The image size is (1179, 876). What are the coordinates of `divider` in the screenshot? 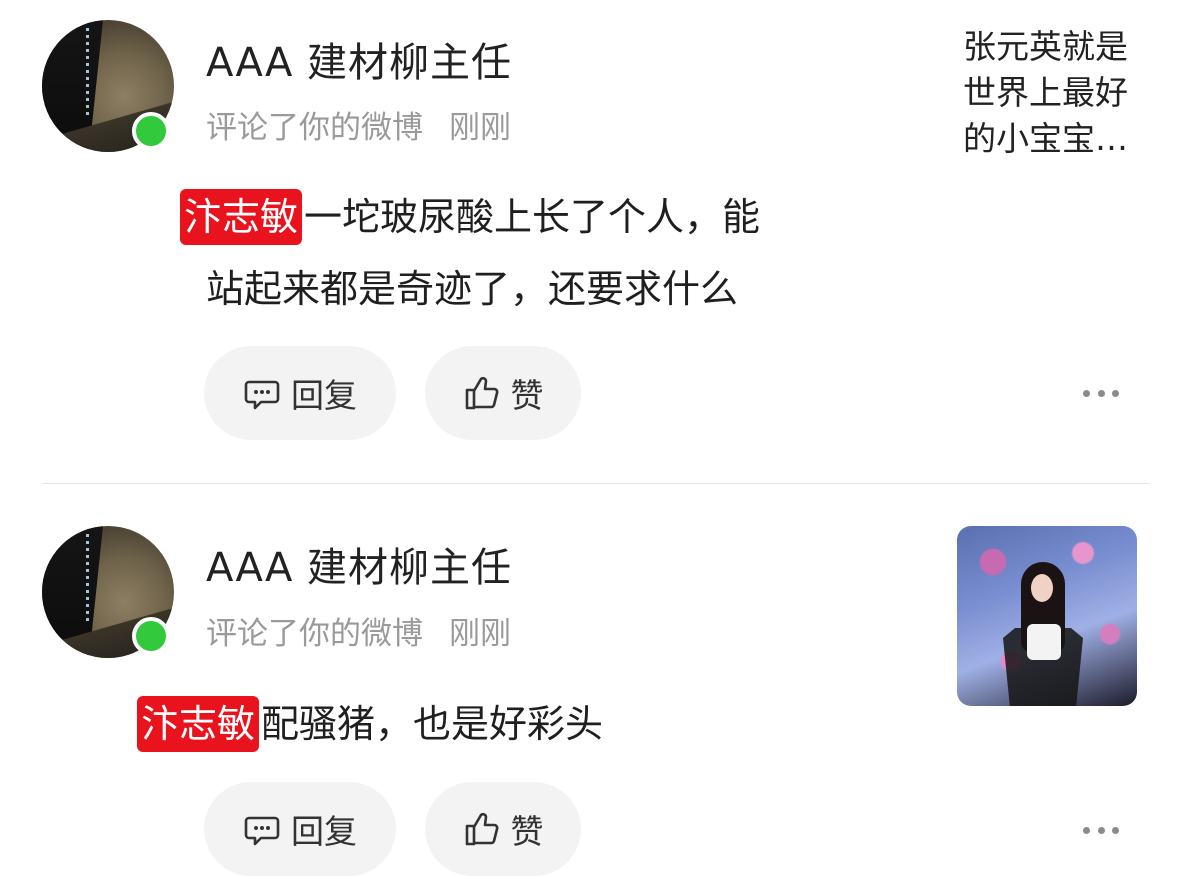 It's located at (595, 483).